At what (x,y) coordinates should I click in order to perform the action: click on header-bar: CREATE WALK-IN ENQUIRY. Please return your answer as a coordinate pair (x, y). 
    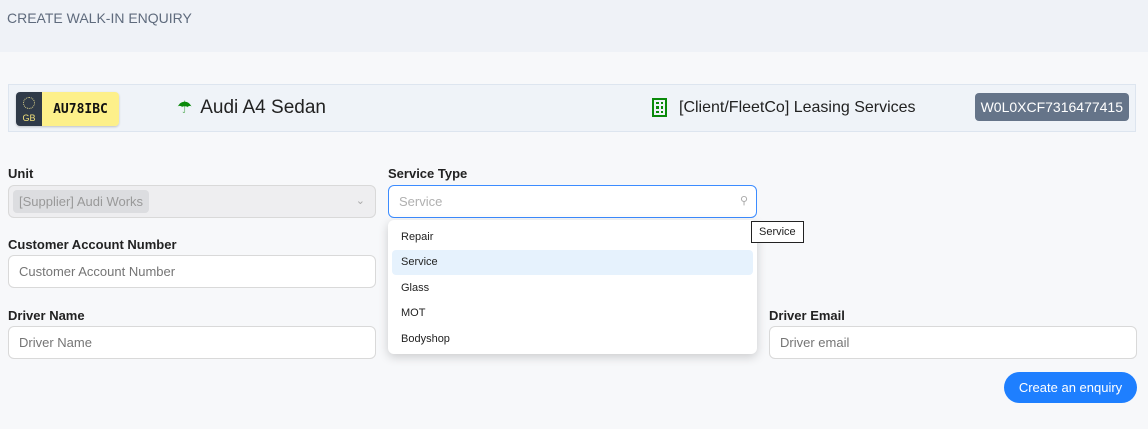
    Looking at the image, I should click on (574, 26).